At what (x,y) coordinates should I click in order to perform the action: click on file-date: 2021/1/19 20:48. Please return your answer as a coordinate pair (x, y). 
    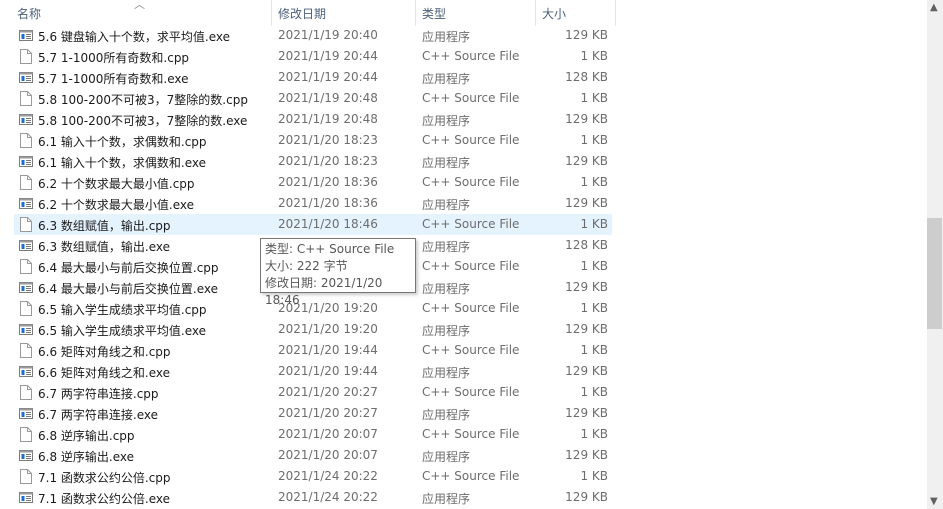
    Looking at the image, I should click on (328, 98).